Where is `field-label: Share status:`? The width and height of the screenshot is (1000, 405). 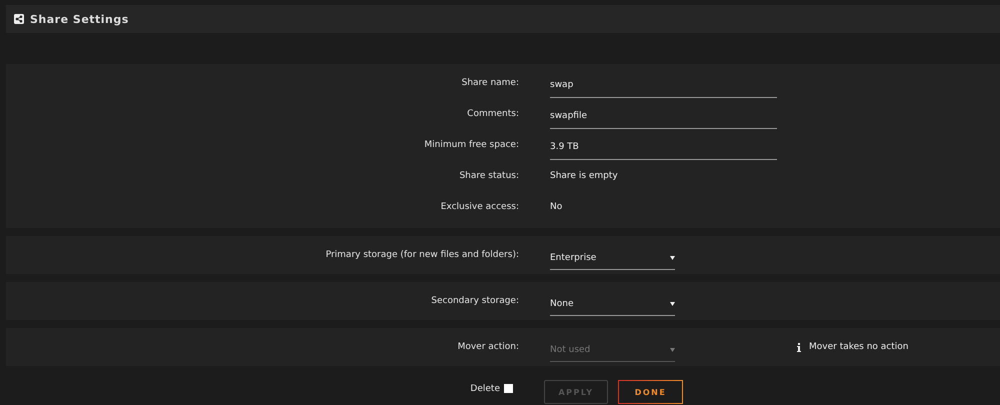
field-label: Share status: is located at coordinates (489, 175).